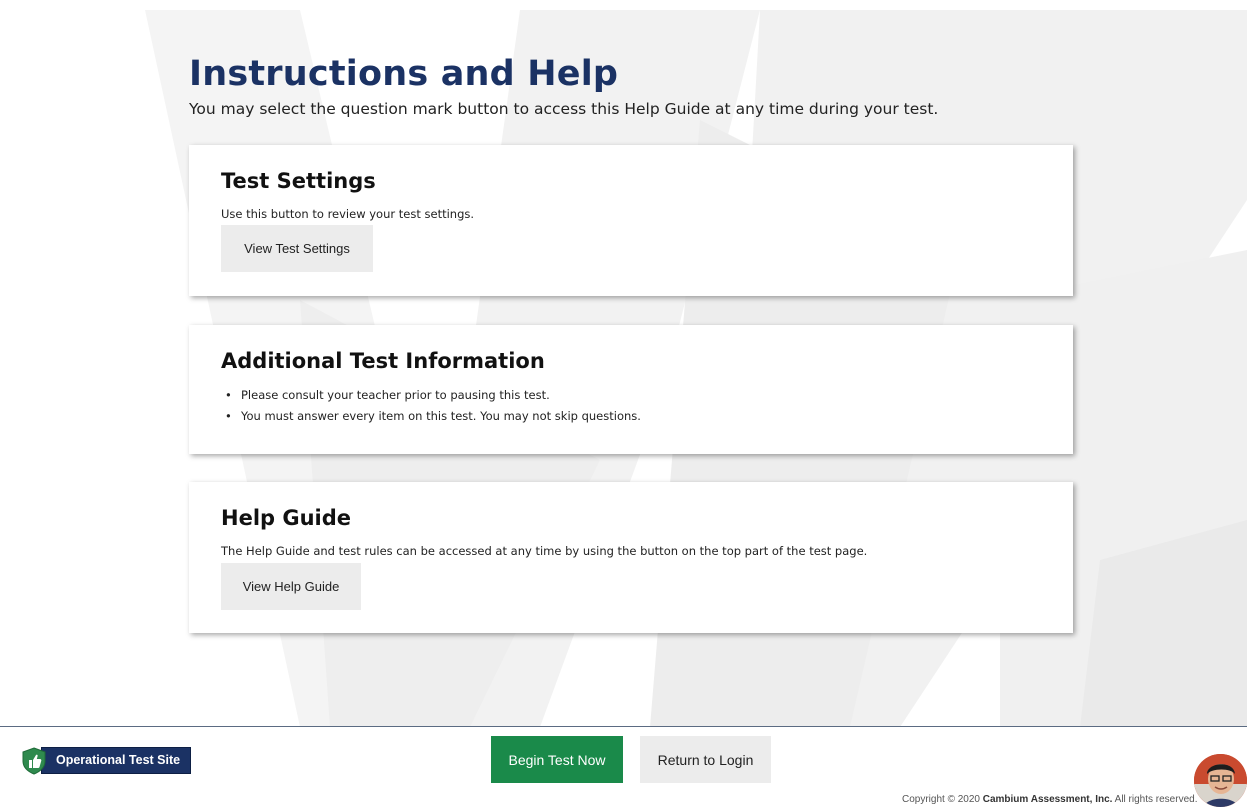 Image resolution: width=1247 pixels, height=807 pixels. I want to click on return-to-login-button: Return to Login, so click(705, 759).